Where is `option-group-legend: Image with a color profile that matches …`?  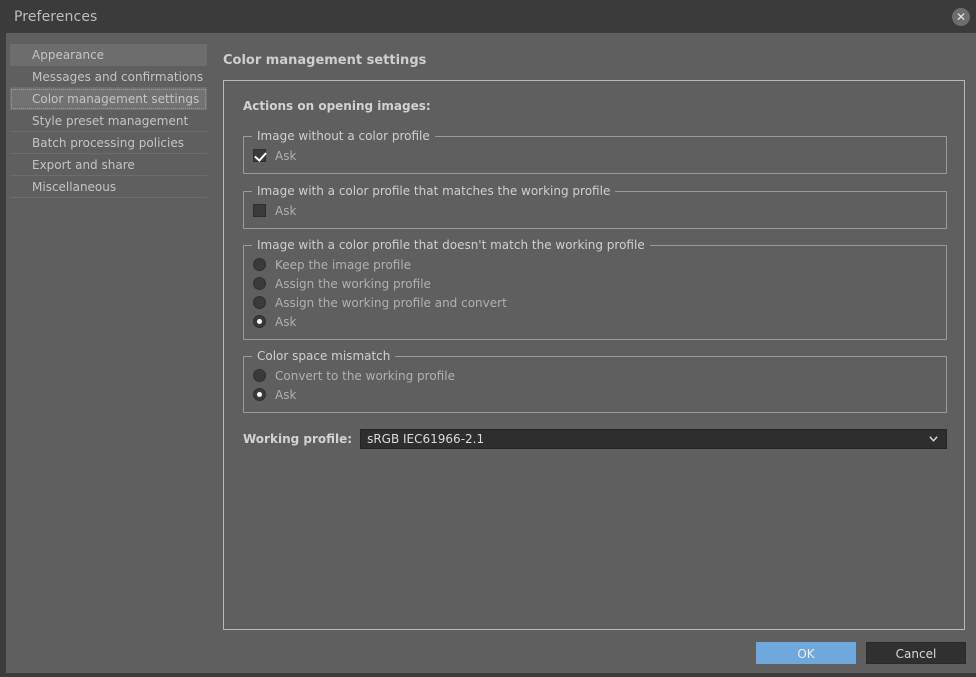
option-group-legend: Image with a color profile that matches … is located at coordinates (434, 191).